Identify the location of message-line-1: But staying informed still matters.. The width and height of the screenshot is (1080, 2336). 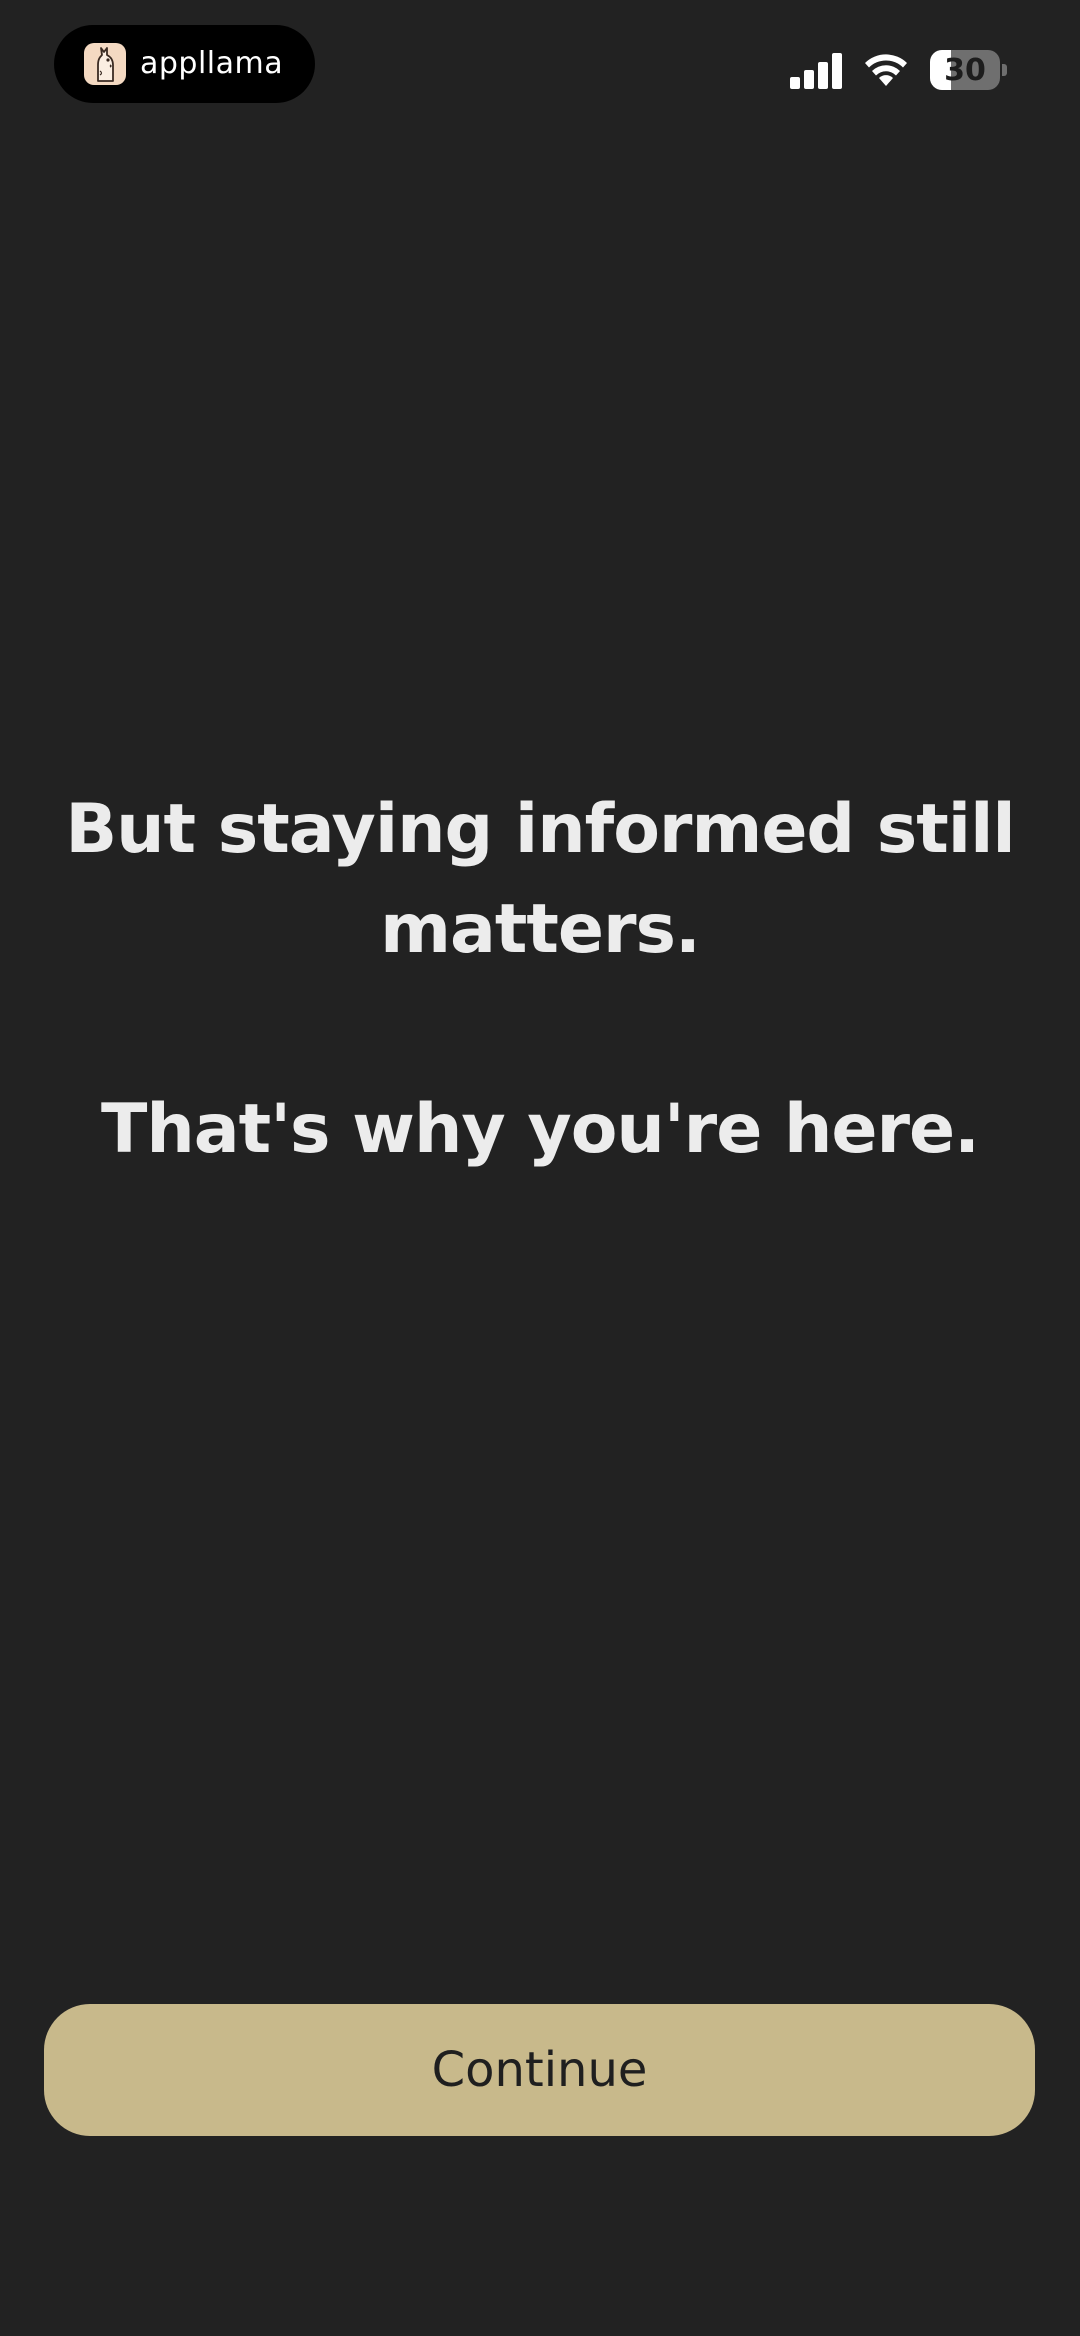
(540, 879).